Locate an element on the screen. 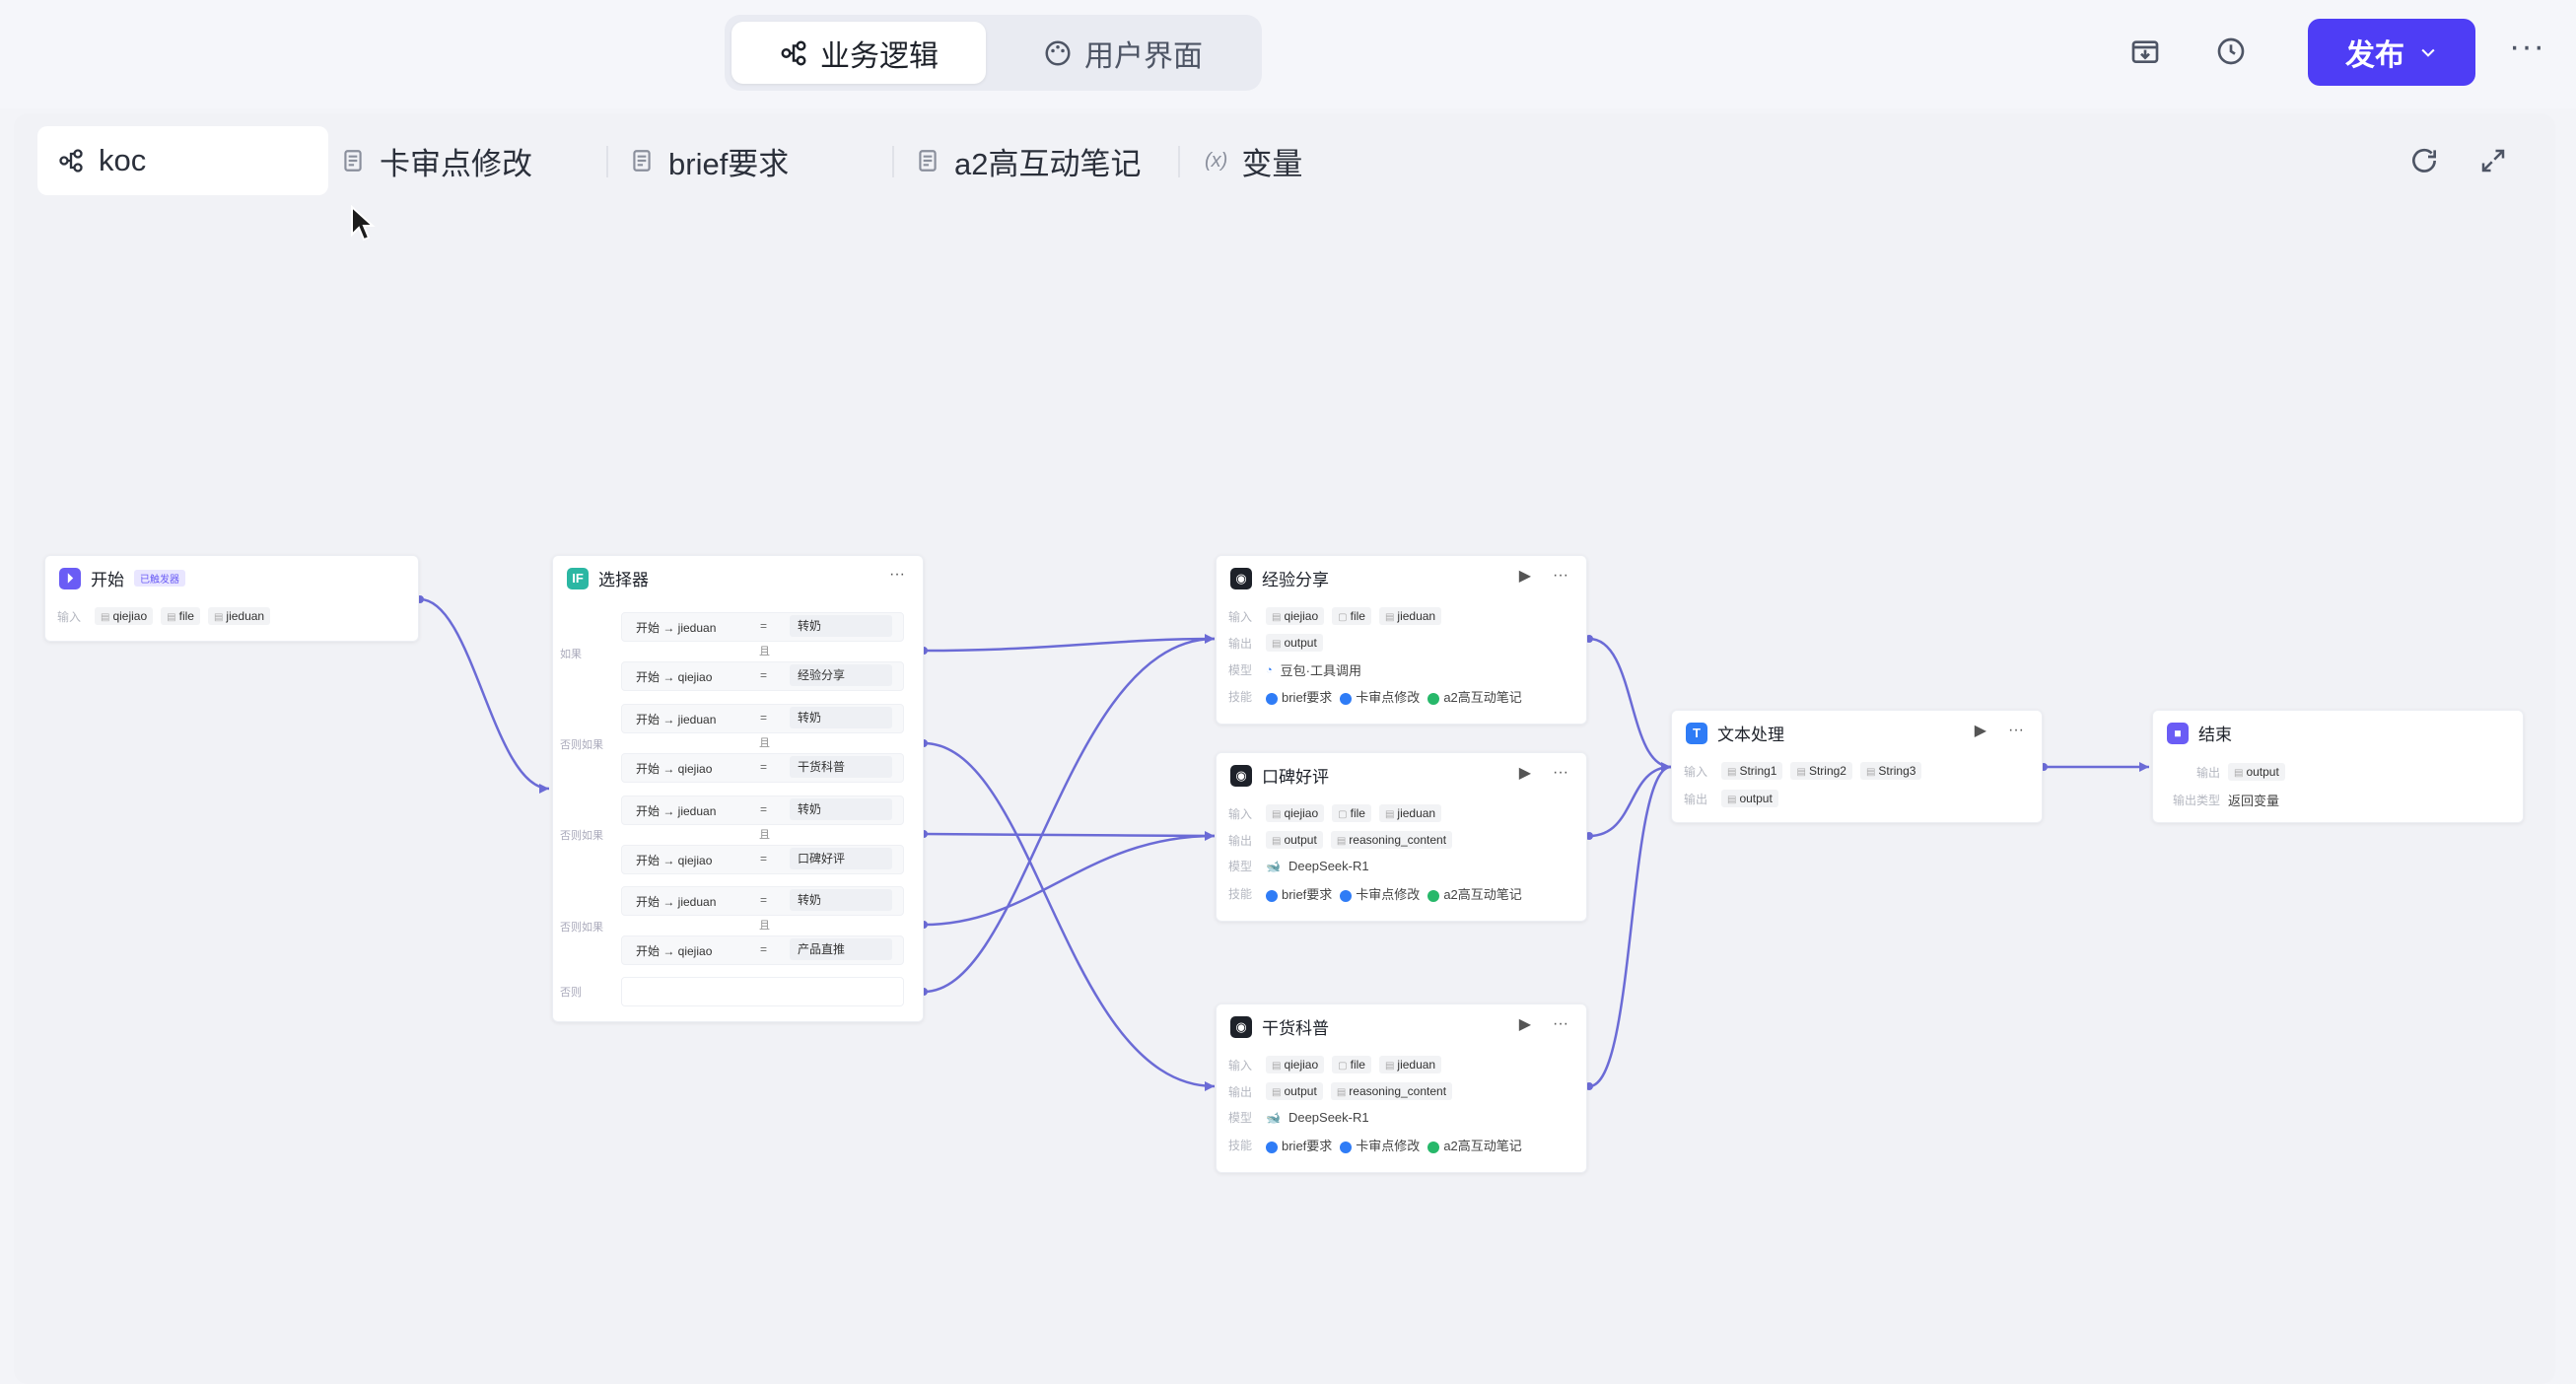 The height and width of the screenshot is (1384, 2576). model-icon: ◔ is located at coordinates (1270, 669).